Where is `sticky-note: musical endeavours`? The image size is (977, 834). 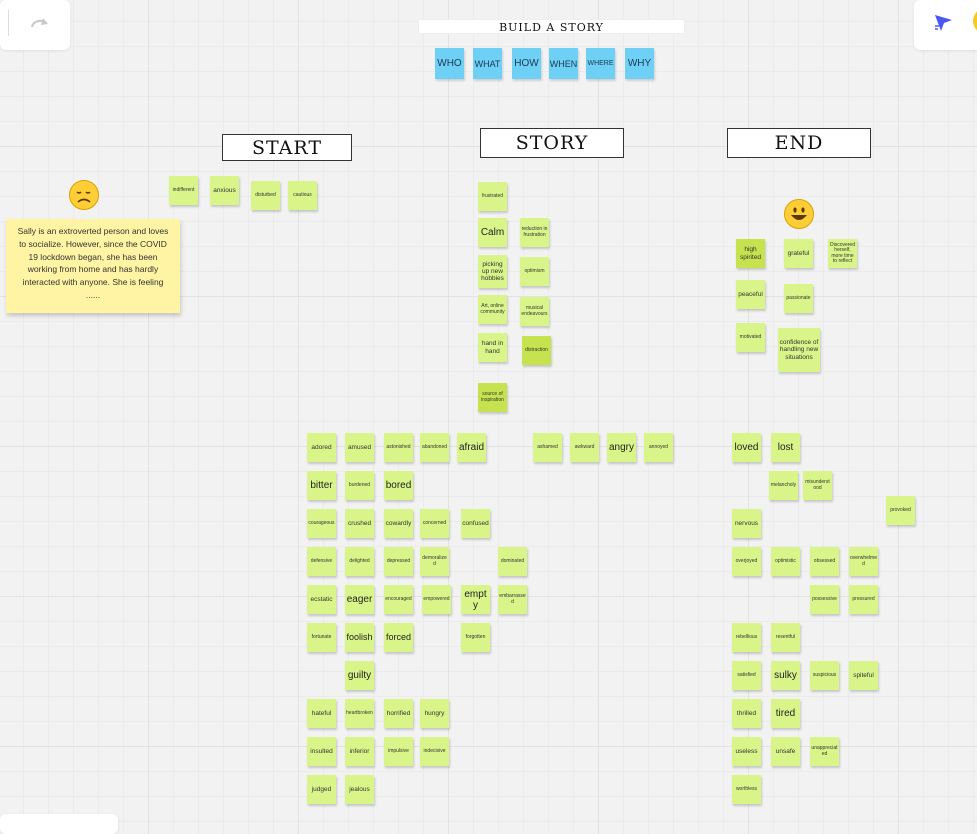 sticky-note: musical endeavours is located at coordinates (534, 311).